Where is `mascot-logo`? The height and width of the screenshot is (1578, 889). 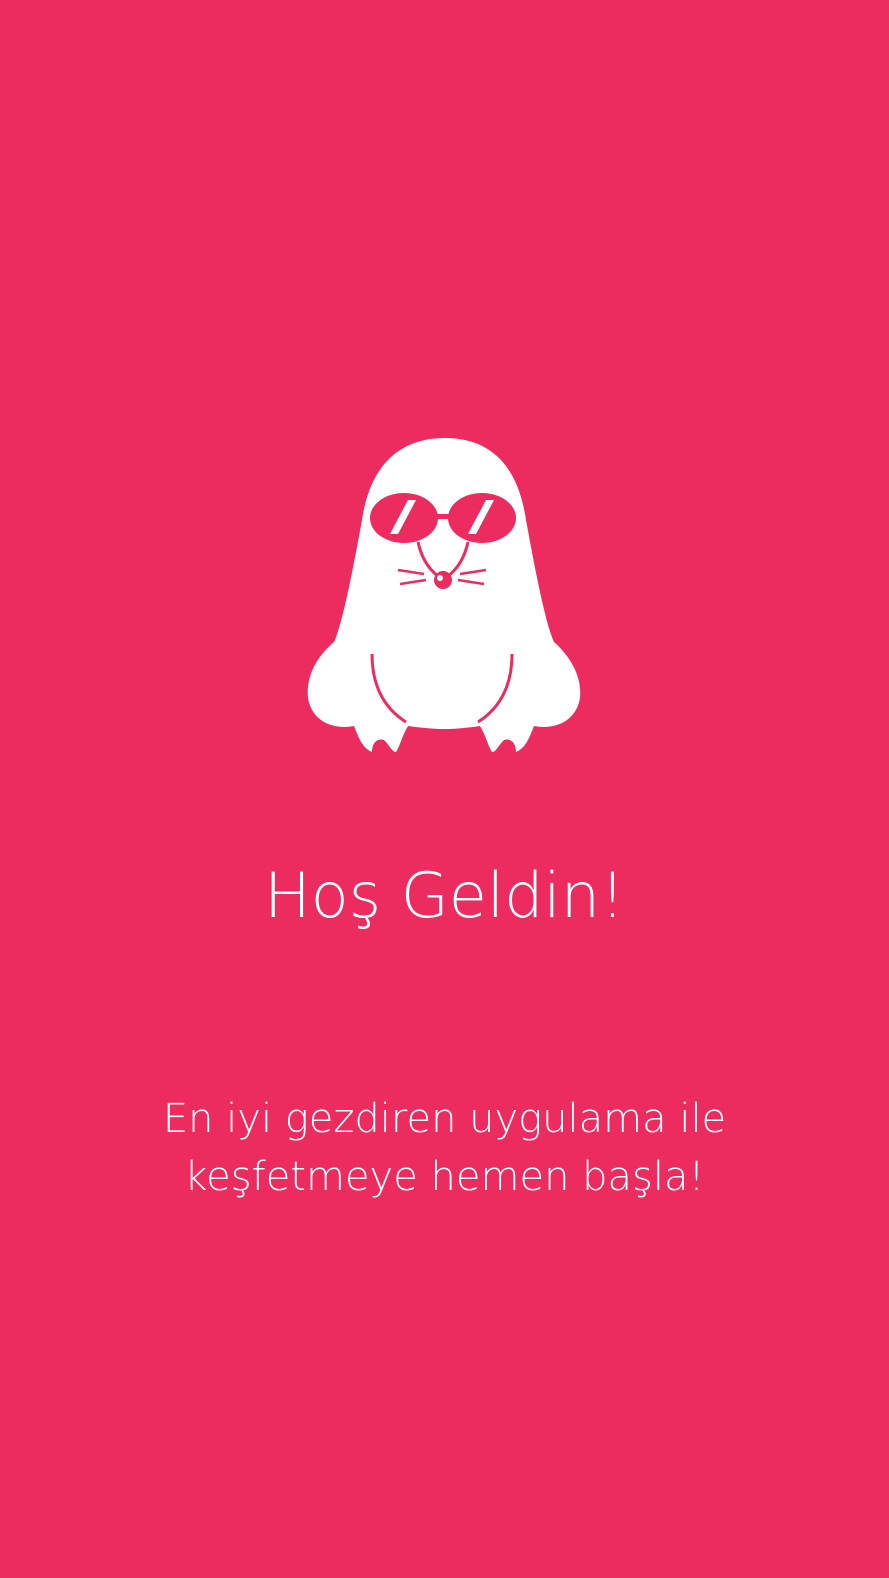 mascot-logo is located at coordinates (445, 600).